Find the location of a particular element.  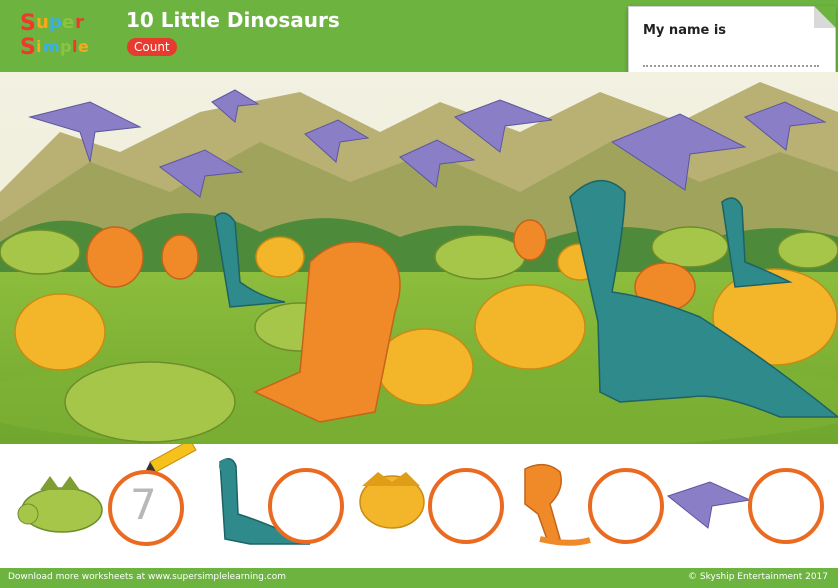

logo-graphic: S u p e r S i m p l e is located at coordinates (54, 35).